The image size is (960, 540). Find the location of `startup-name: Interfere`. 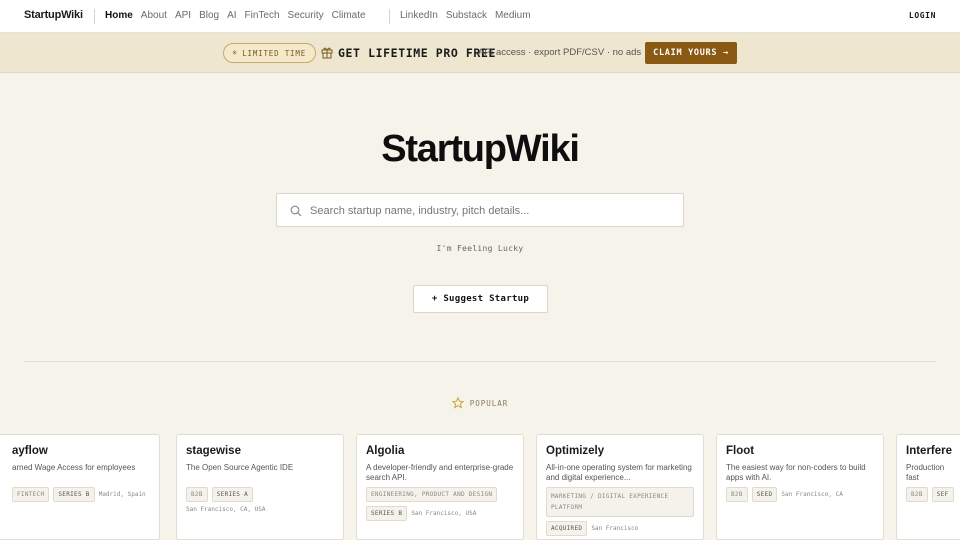

startup-name: Interfere is located at coordinates (929, 451).